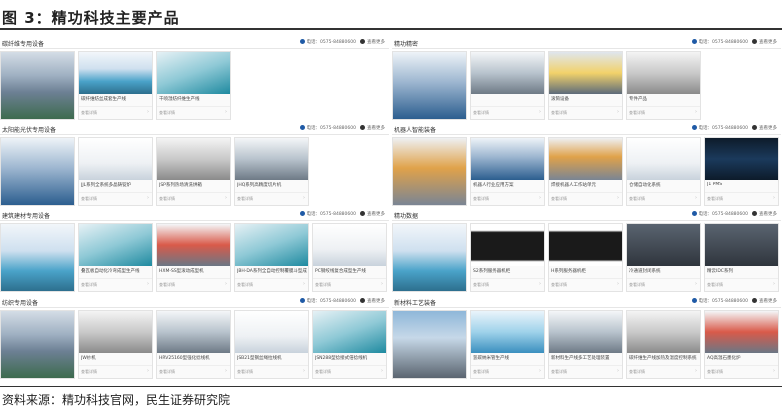 This screenshot has width=782, height=420. Describe the element at coordinates (585, 344) in the screenshot. I see `product-tile: 新材料生产线多工艺处理装置 查看详情 ›` at that location.